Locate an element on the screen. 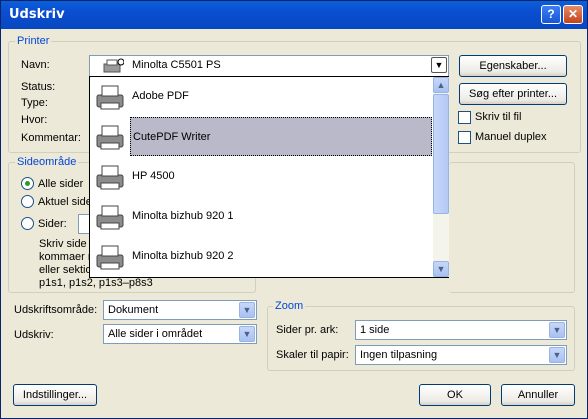  pages-per-sheet-combo: 1 side ▼ is located at coordinates (461, 330).